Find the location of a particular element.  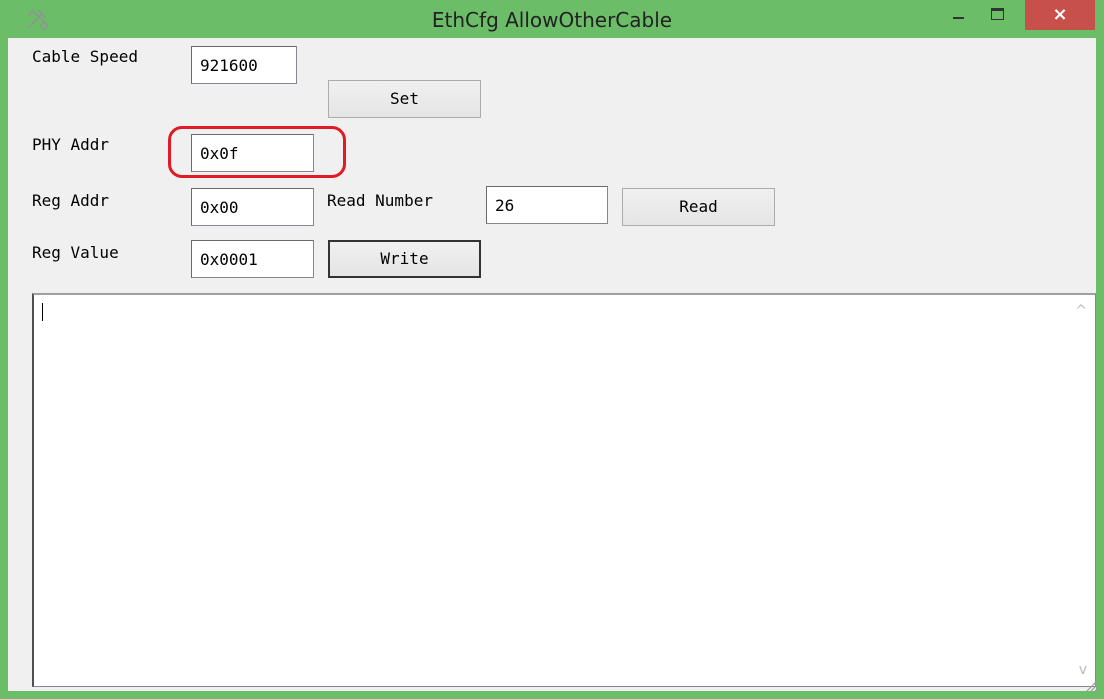

read-number-input: 26 is located at coordinates (547, 205).